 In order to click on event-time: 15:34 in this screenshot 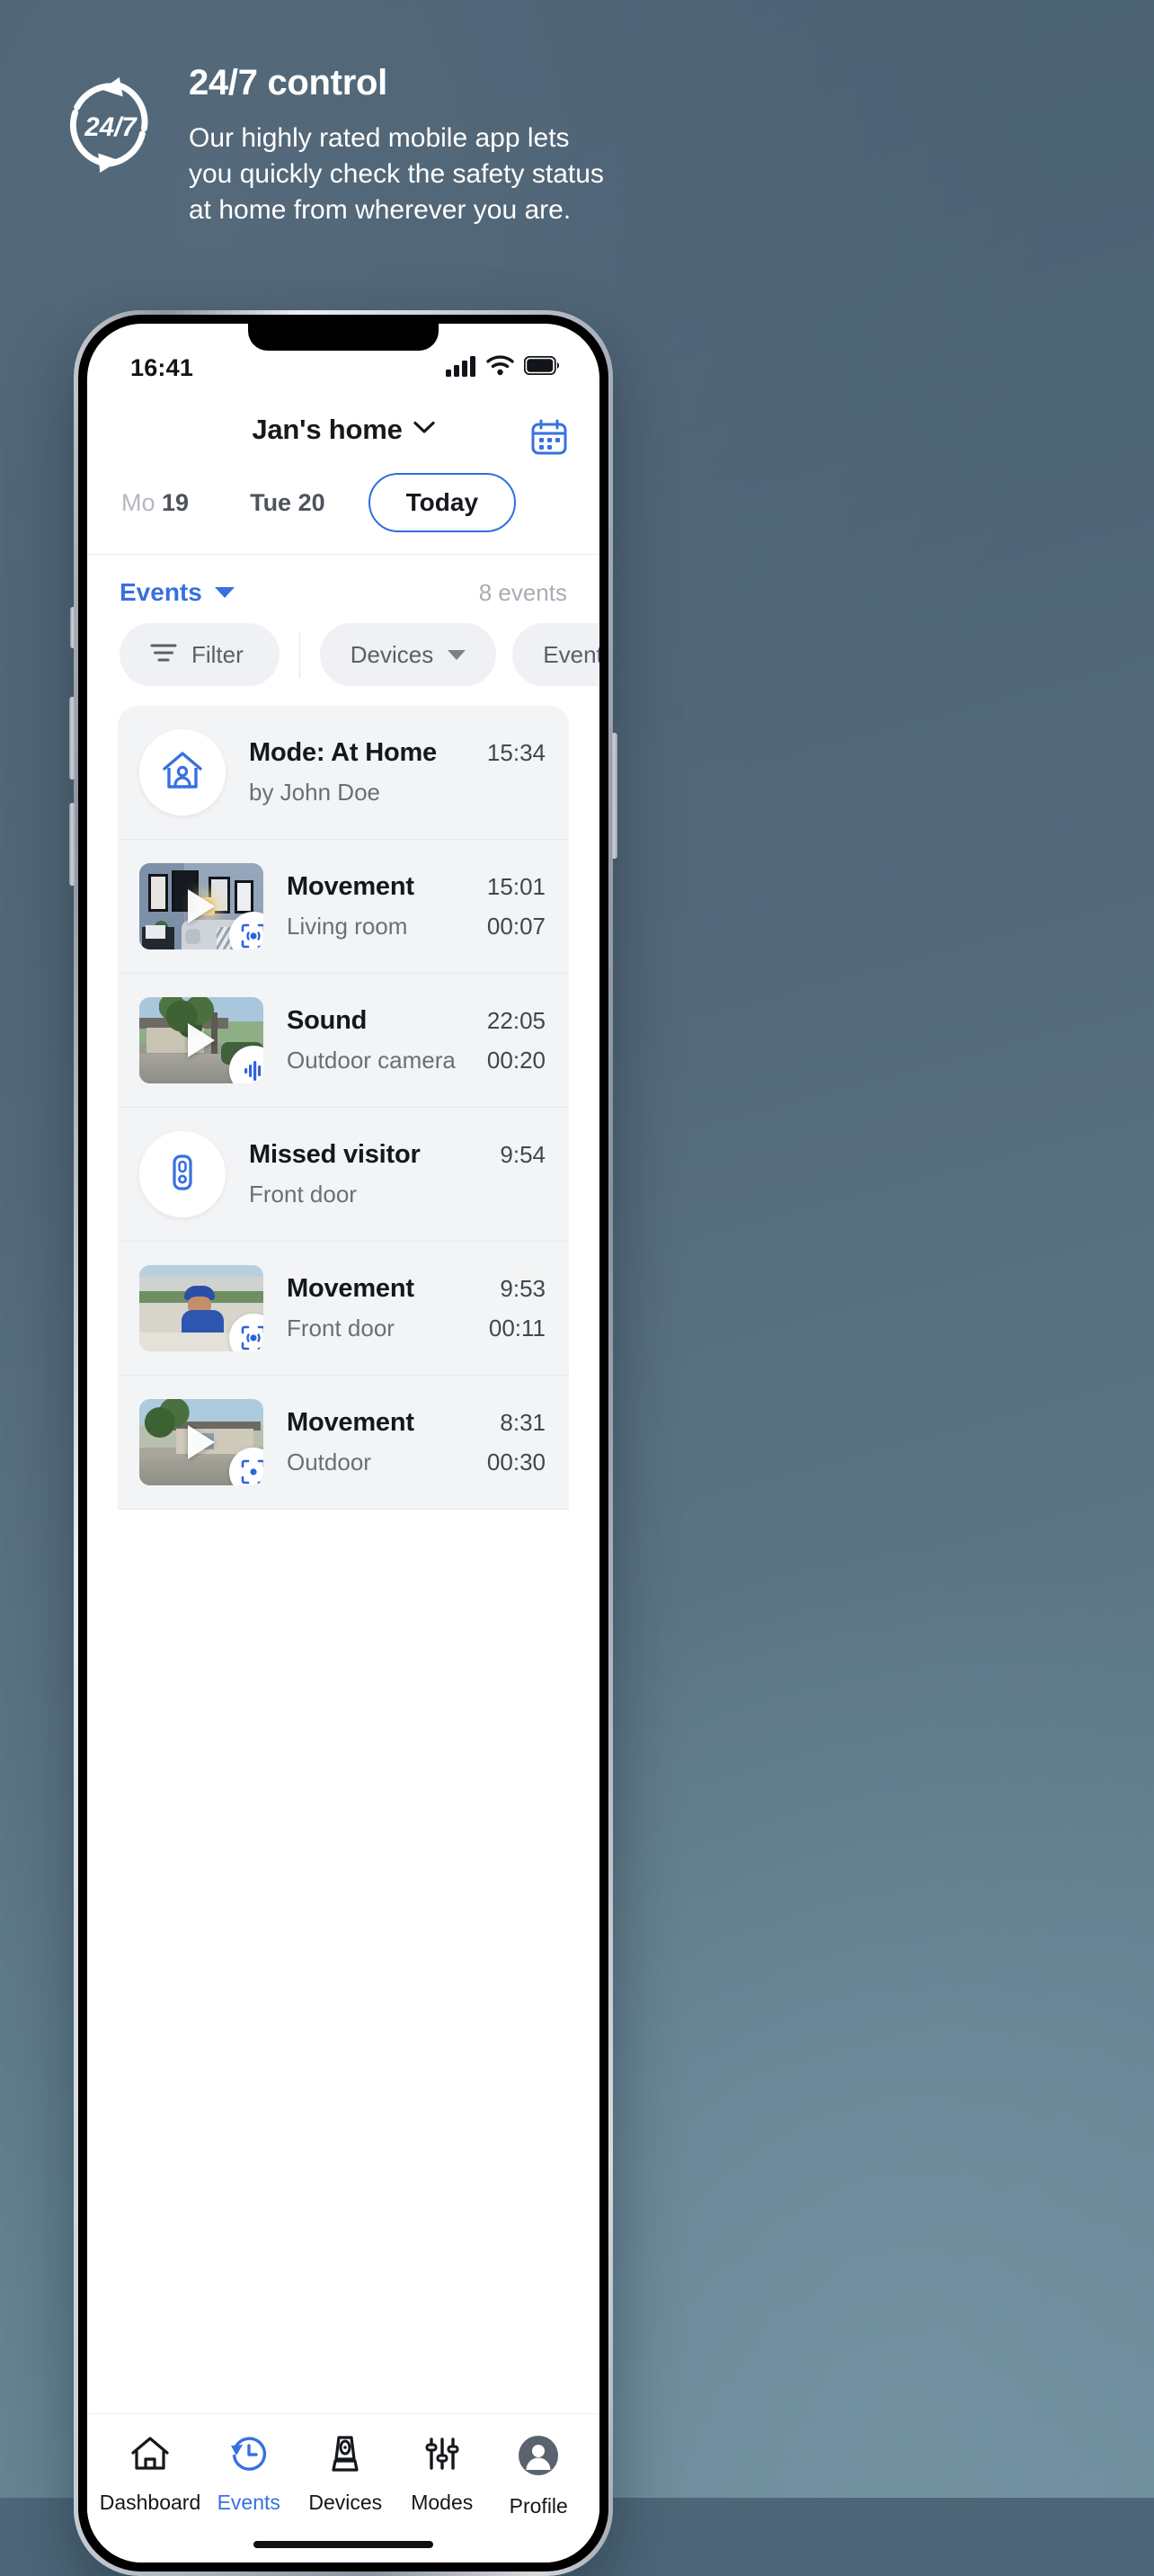, I will do `click(516, 752)`.